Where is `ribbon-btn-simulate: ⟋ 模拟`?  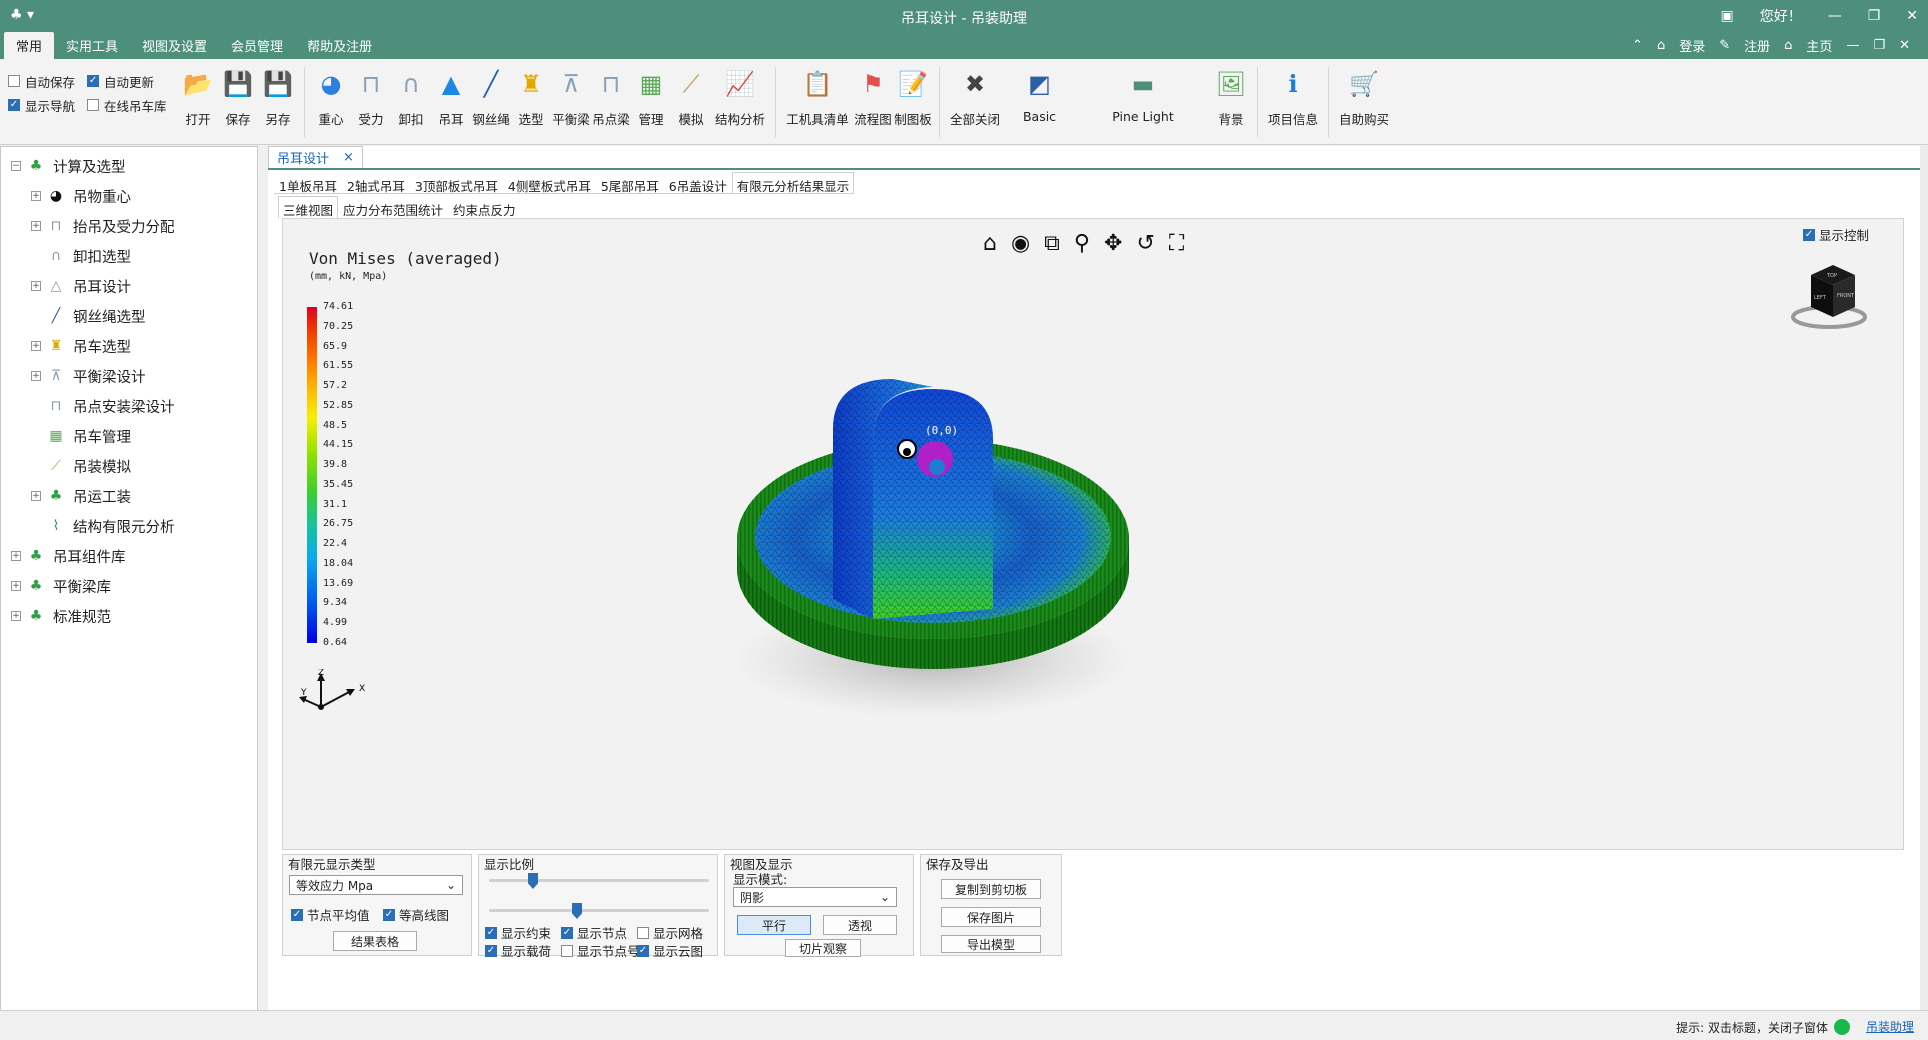
ribbon-btn-simulate: ⟋ 模拟 is located at coordinates (691, 102).